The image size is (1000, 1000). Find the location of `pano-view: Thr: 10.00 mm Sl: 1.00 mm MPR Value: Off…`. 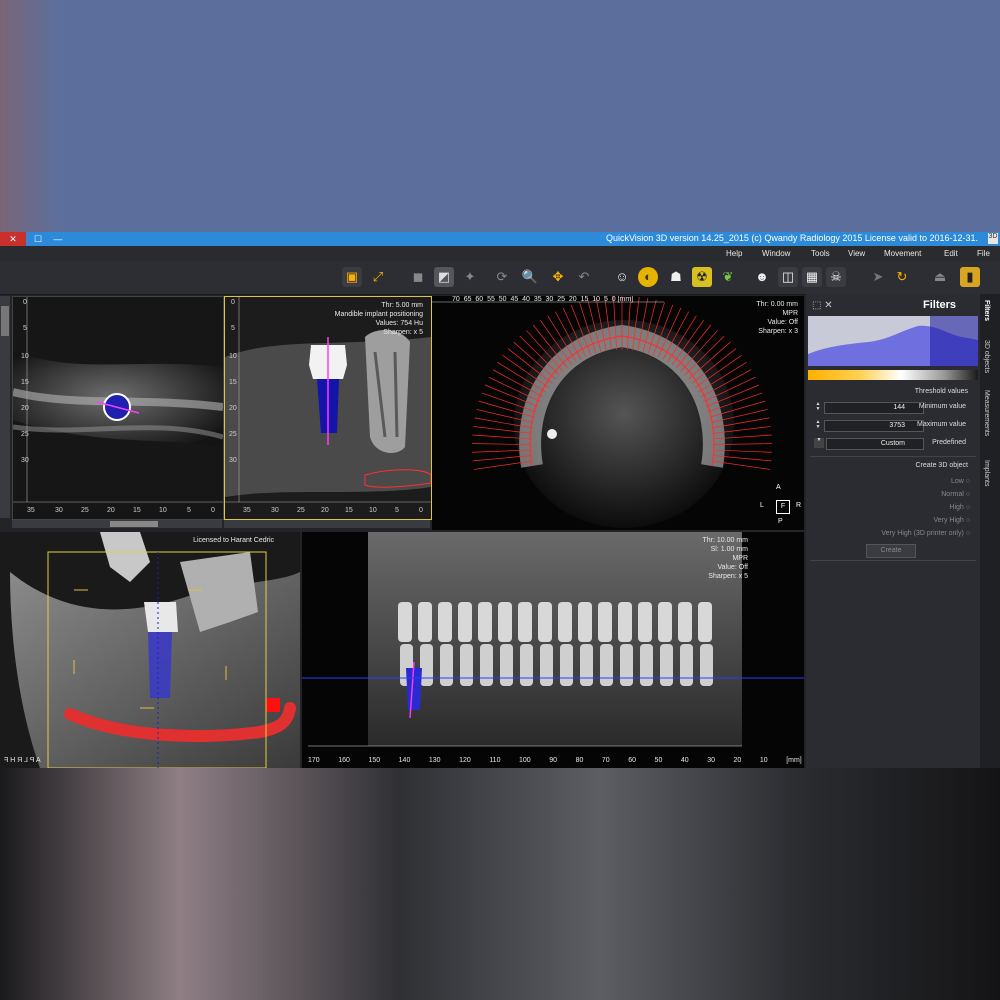

pano-view: Thr: 10.00 mm Sl: 1.00 mm MPR Value: Off… is located at coordinates (553, 650).